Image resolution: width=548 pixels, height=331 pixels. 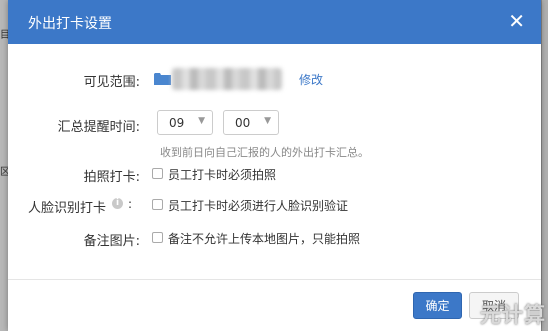 I want to click on reminder-hint: 收到前日向自己汇报的人的外出打卡汇总。, so click(x=264, y=152).